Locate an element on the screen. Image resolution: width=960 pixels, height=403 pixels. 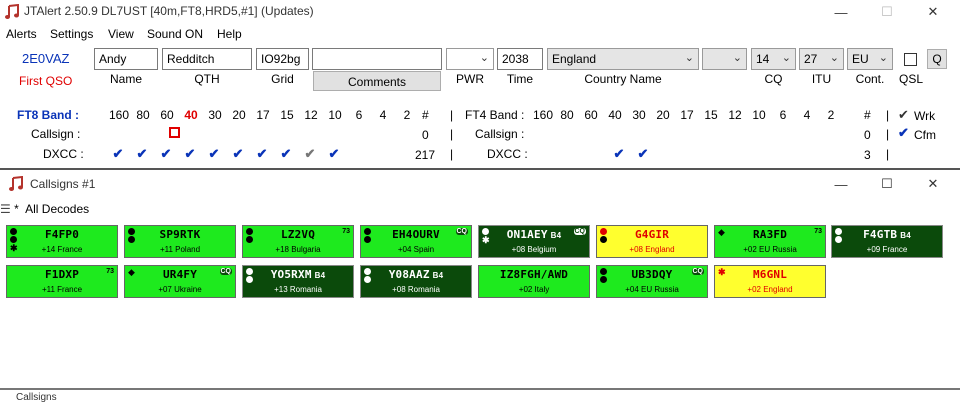
callsign-tile: F1DXP +11 France 73 is located at coordinates (62, 281).